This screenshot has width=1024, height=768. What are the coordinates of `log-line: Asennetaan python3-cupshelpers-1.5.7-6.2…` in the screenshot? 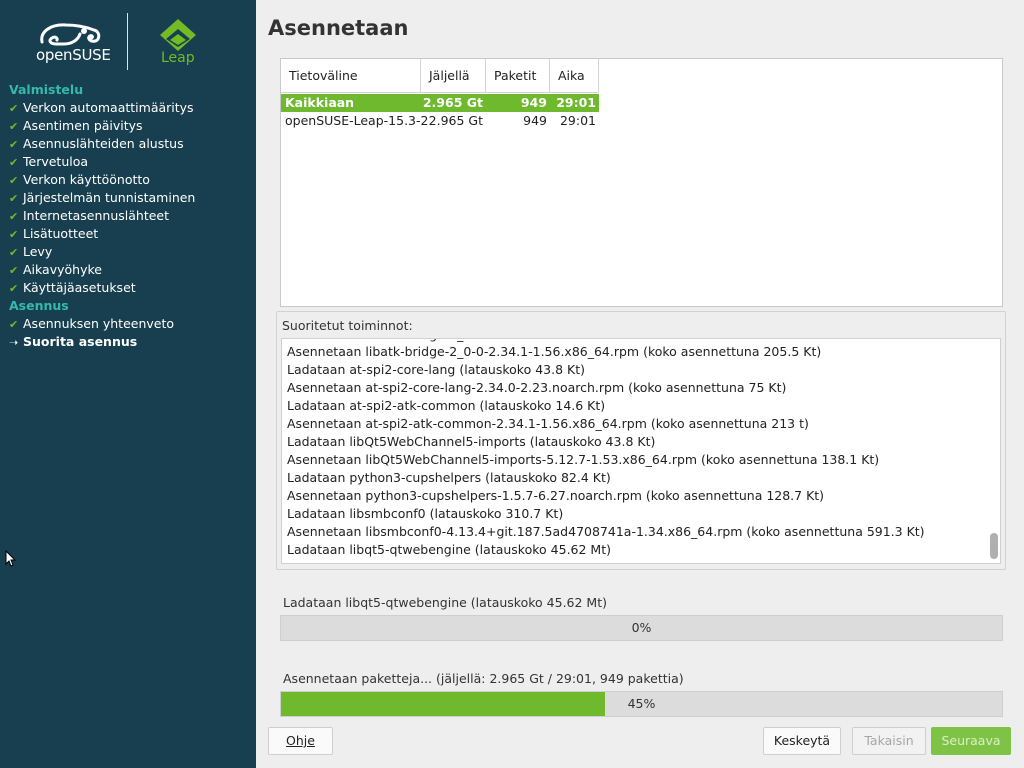 It's located at (556, 495).